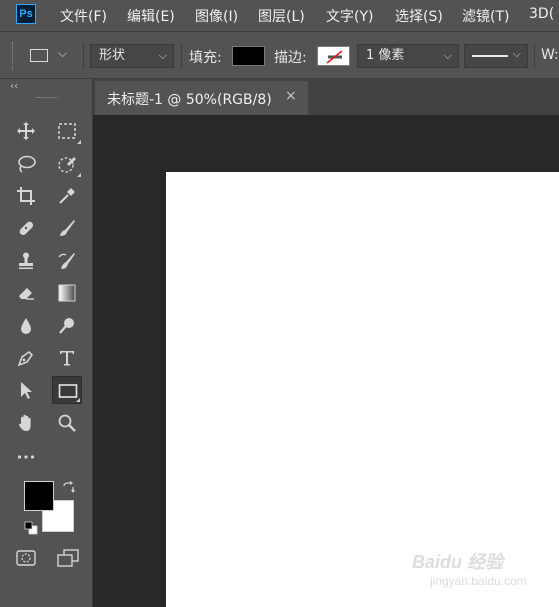  What do you see at coordinates (69, 488) in the screenshot?
I see `swap-colors-icon` at bounding box center [69, 488].